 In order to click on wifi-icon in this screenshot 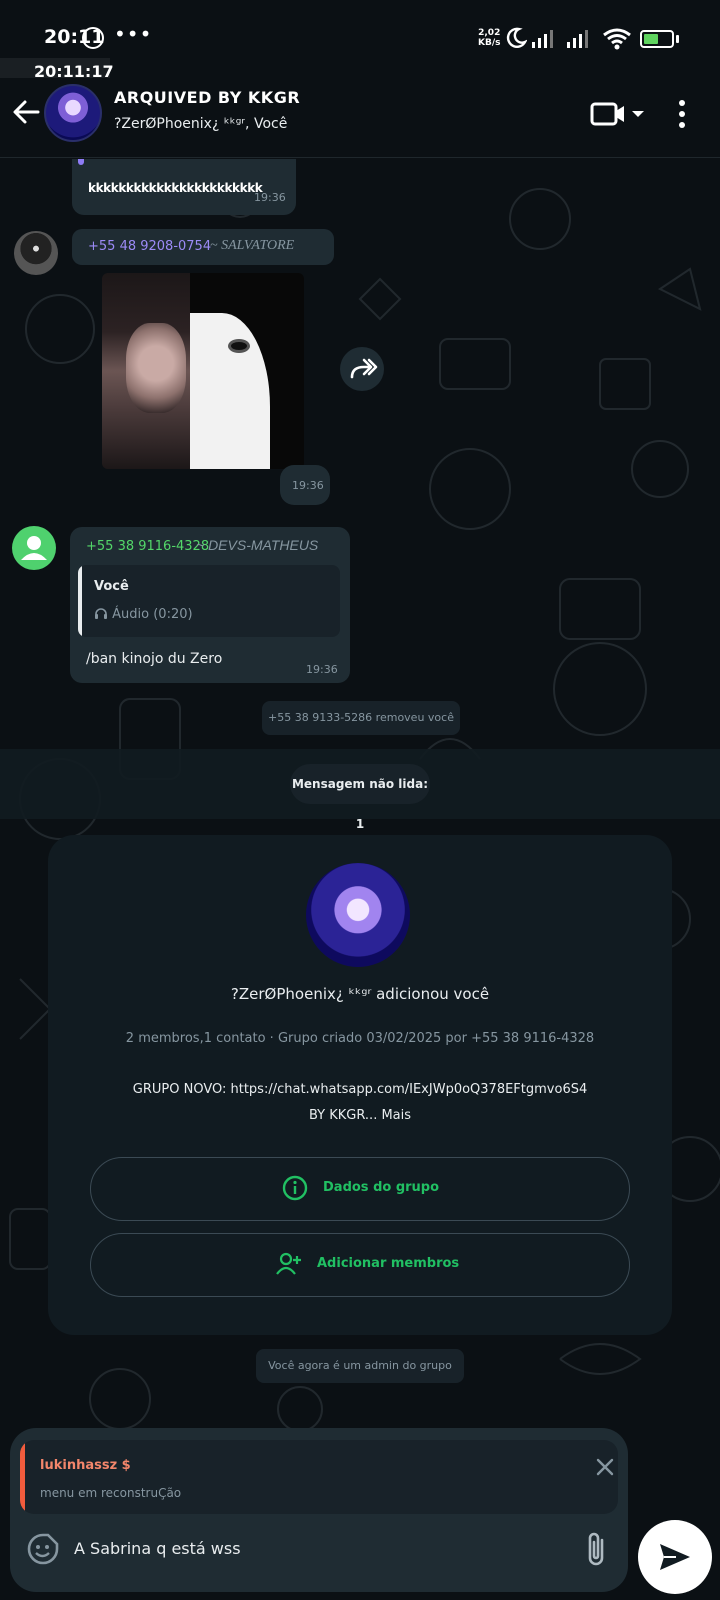, I will do `click(617, 39)`.